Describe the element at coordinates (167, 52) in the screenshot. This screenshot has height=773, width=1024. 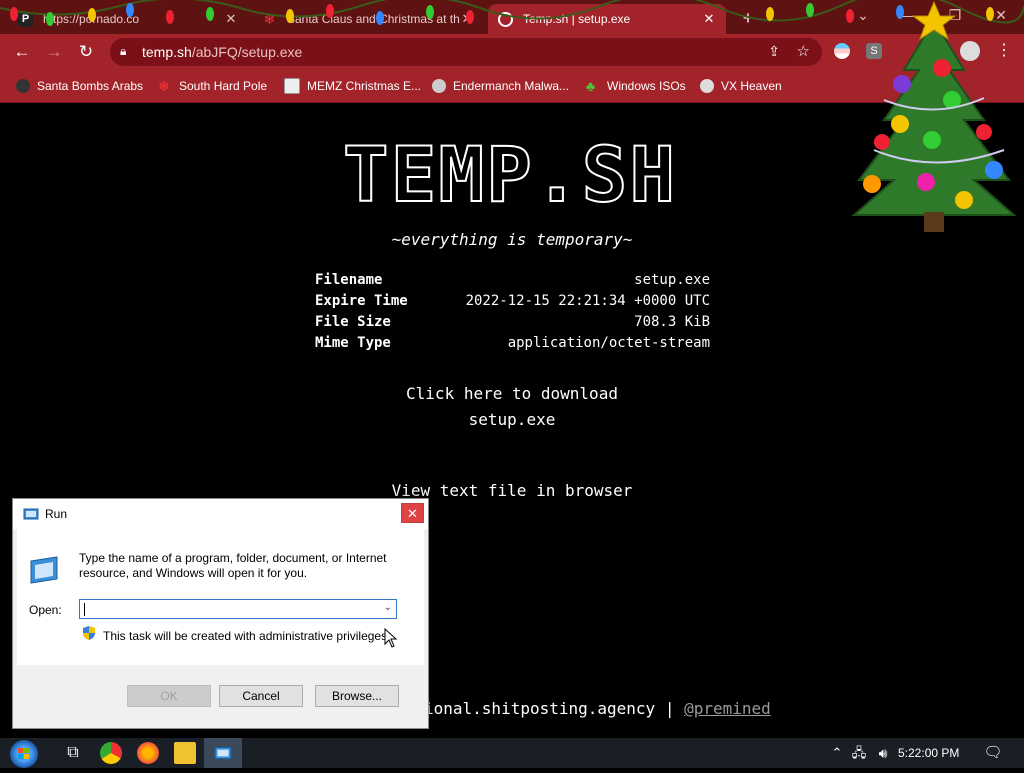
I see `url-domain: temp.sh` at that location.